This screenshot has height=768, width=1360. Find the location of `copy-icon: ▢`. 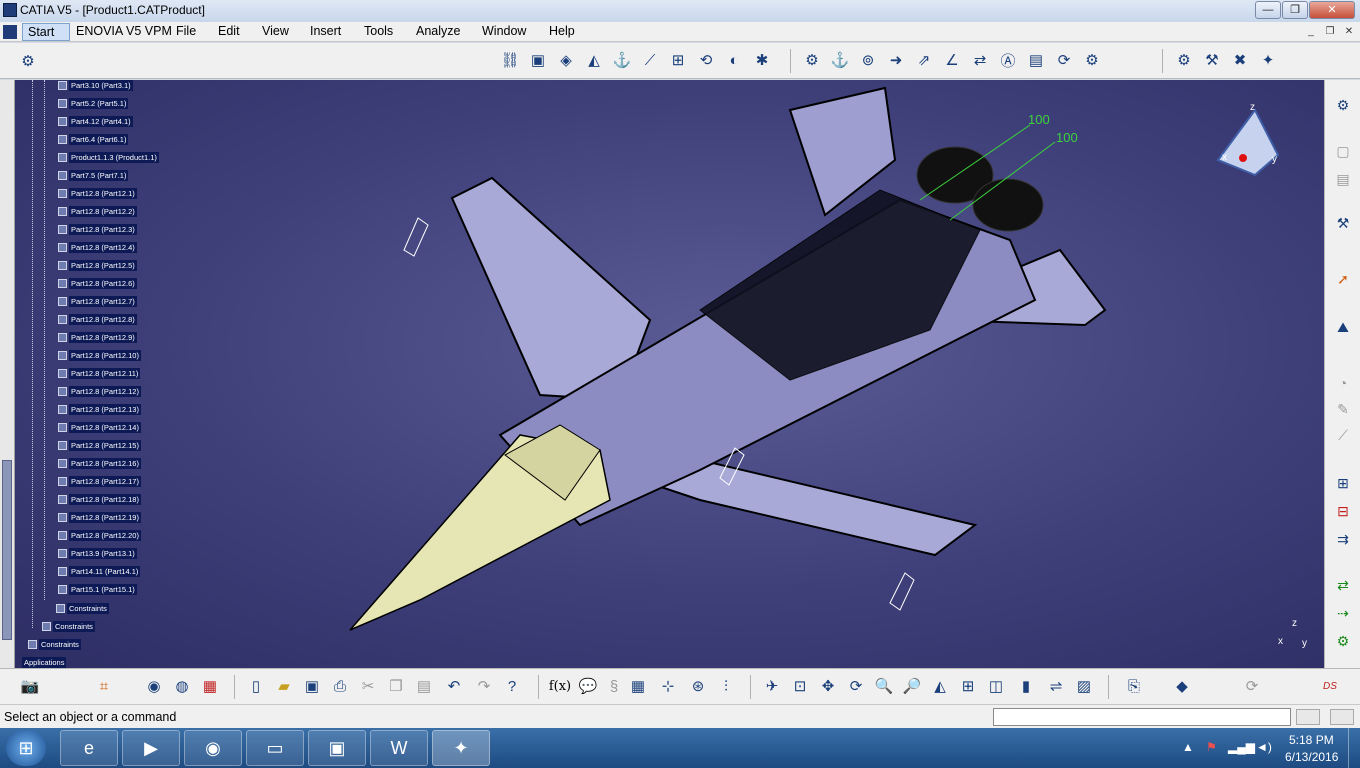

copy-icon: ▢ is located at coordinates (1343, 151).